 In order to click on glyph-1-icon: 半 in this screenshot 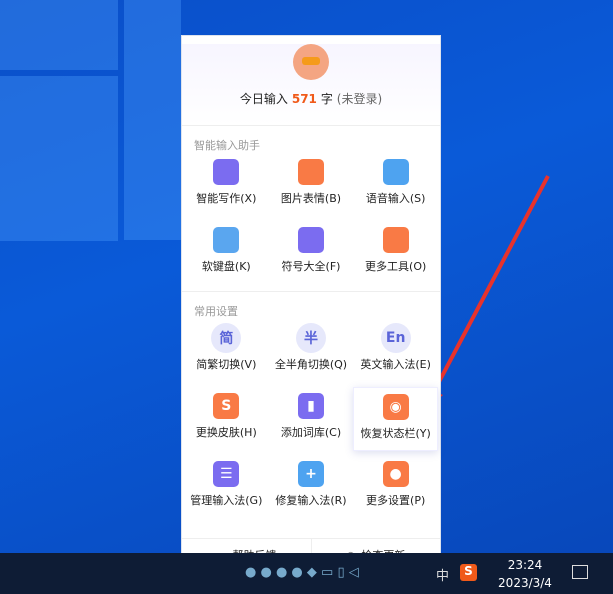, I will do `click(310, 338)`.